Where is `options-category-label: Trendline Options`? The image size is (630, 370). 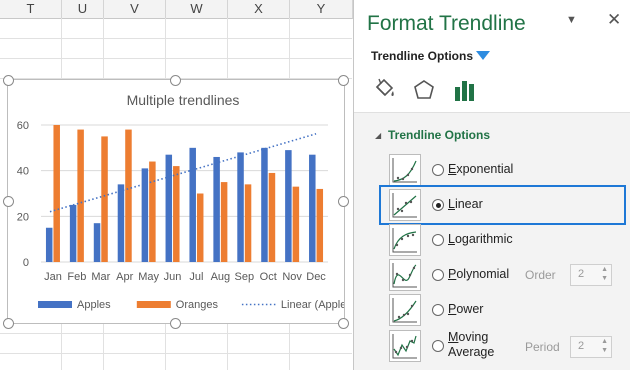 options-category-label: Trendline Options is located at coordinates (422, 56).